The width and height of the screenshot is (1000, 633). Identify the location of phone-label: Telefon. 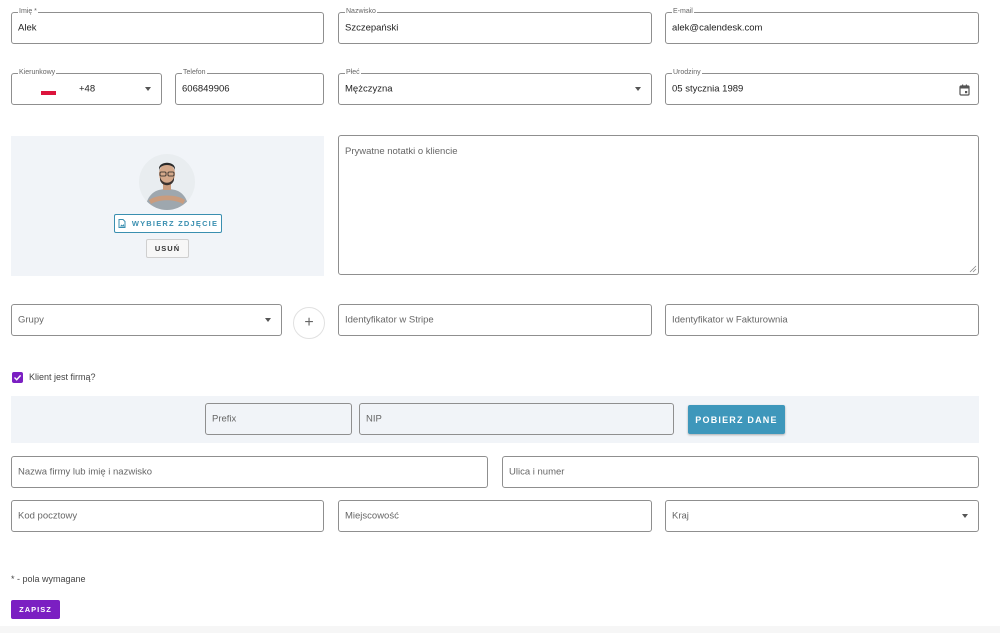
(194, 73).